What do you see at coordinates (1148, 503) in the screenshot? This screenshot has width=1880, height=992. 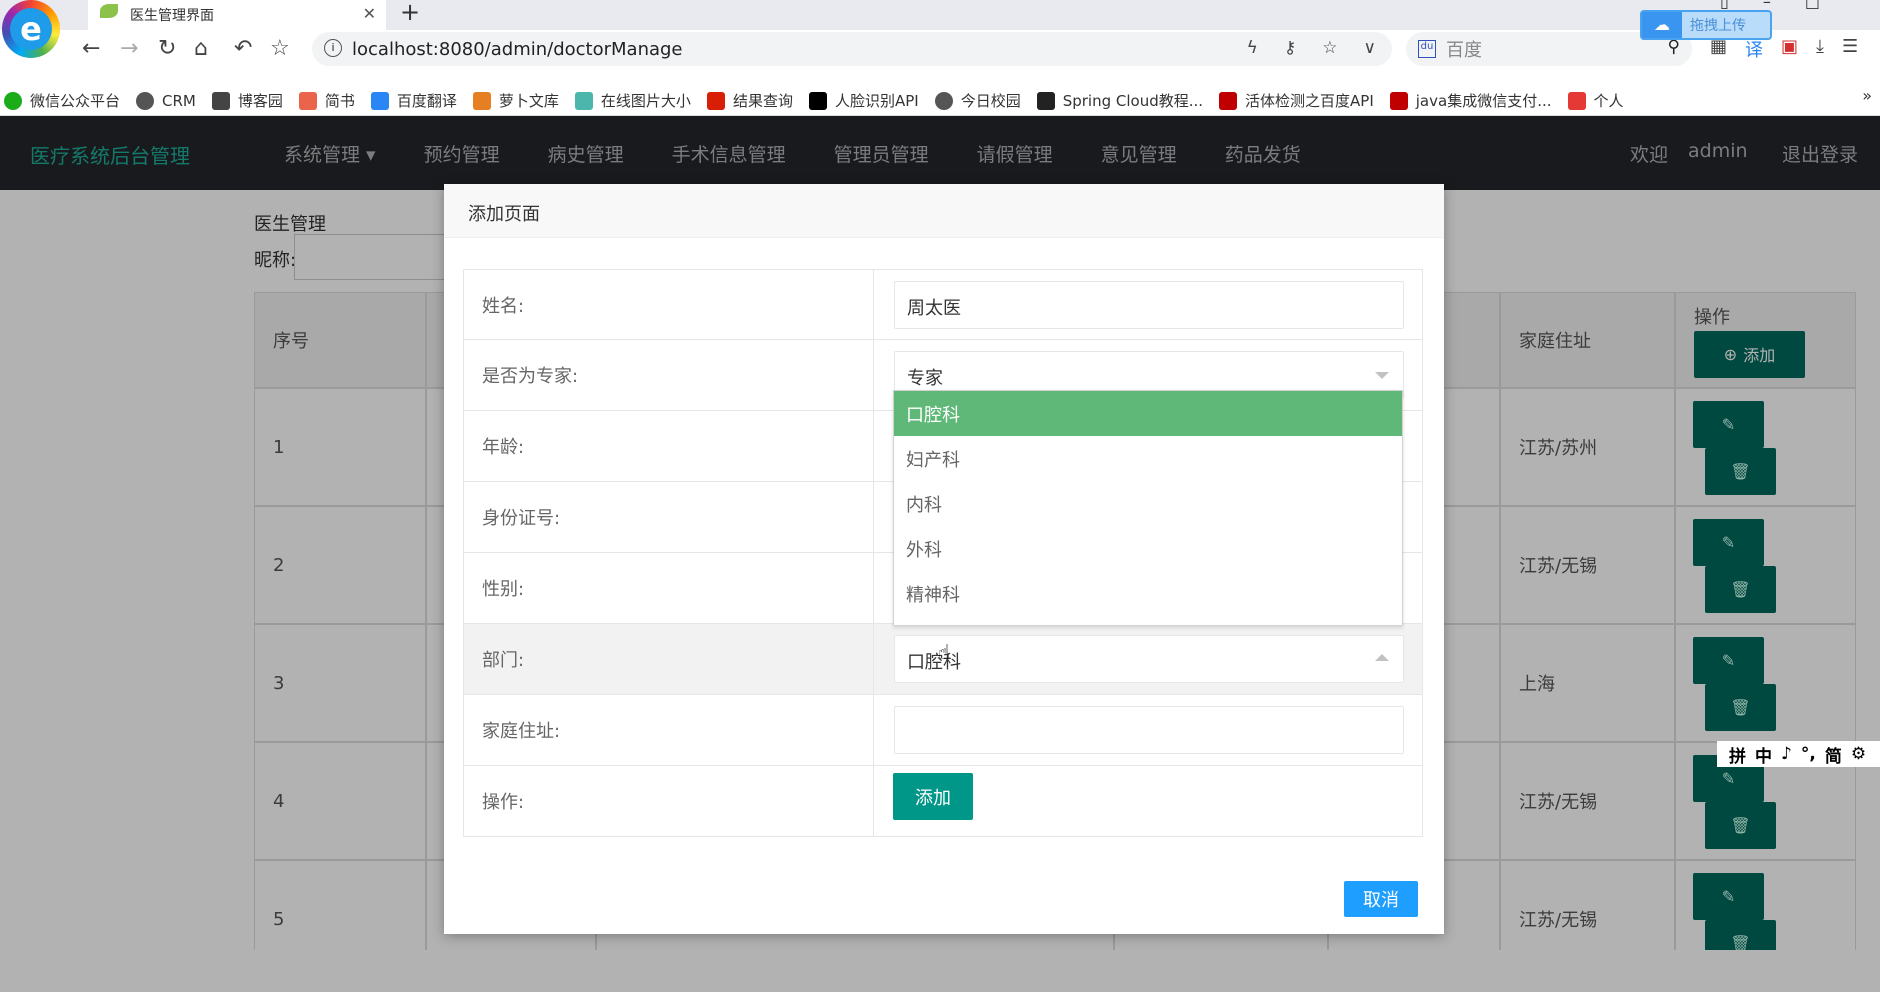 I see `dept-option: 内科` at bounding box center [1148, 503].